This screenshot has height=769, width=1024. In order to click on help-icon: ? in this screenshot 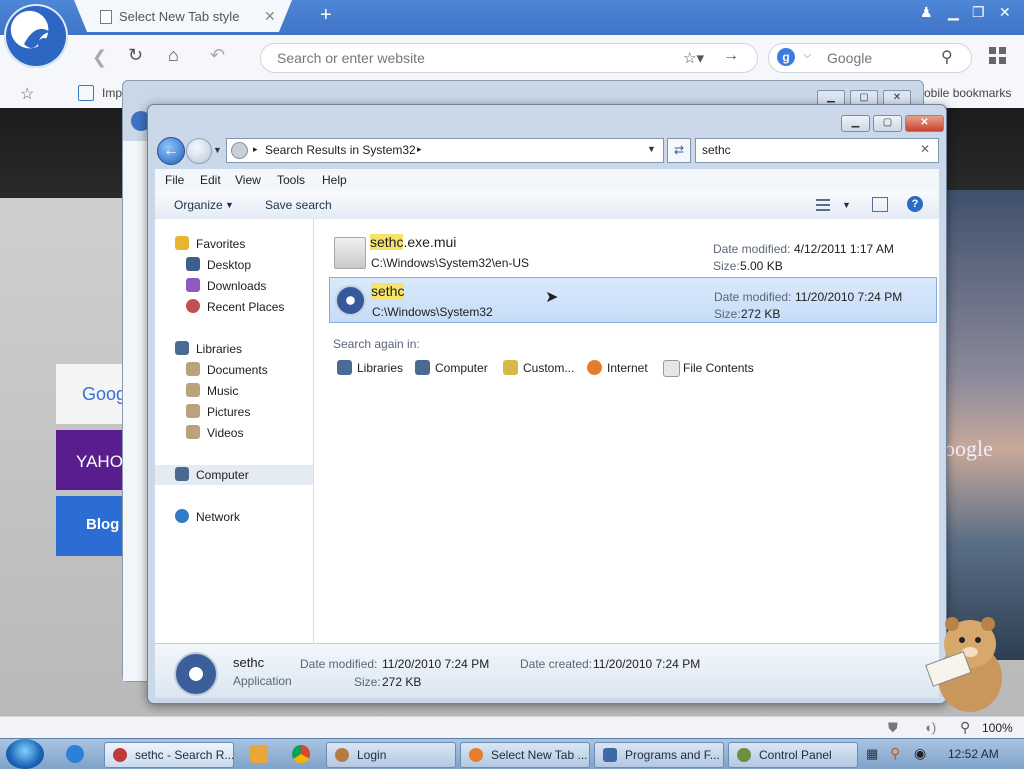, I will do `click(915, 204)`.